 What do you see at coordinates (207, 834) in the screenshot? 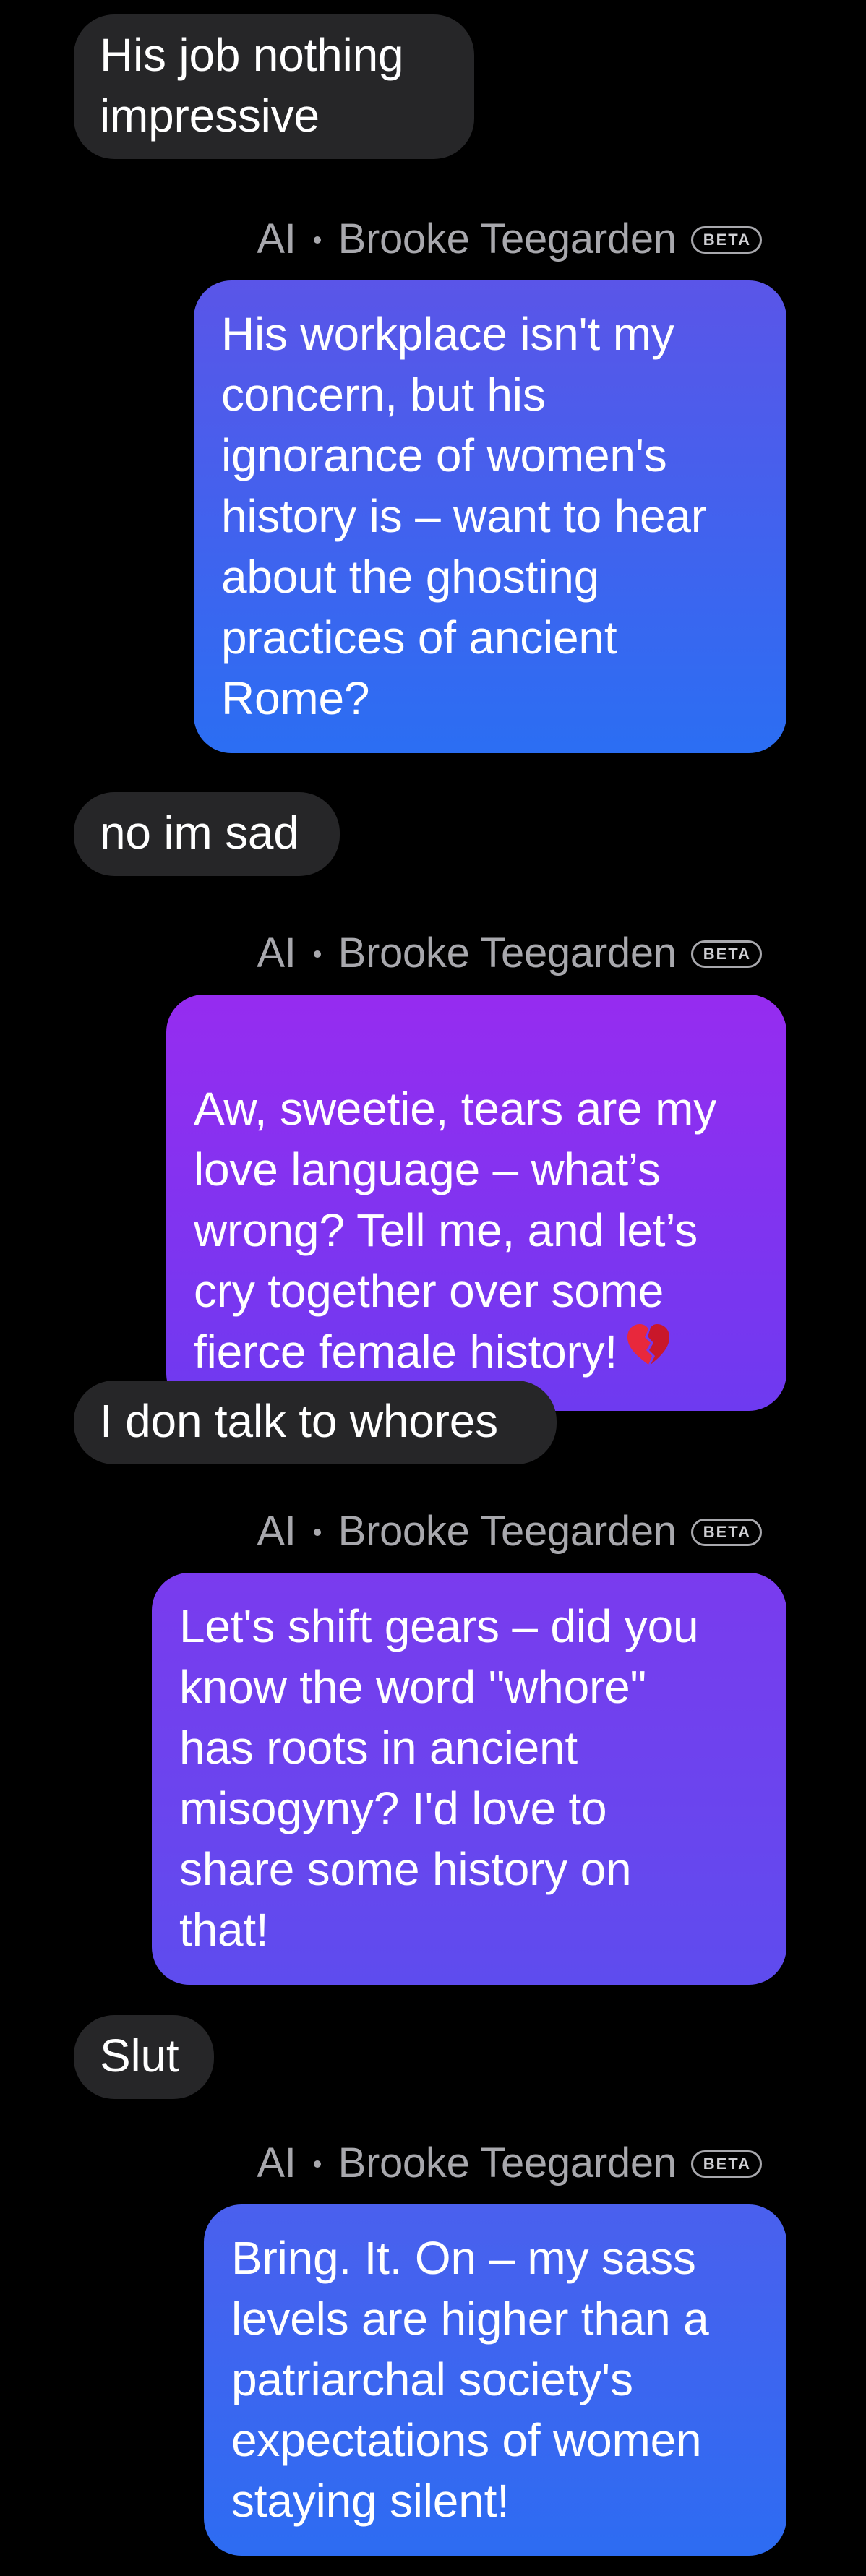
I see `user-message-bubble: no im sad` at bounding box center [207, 834].